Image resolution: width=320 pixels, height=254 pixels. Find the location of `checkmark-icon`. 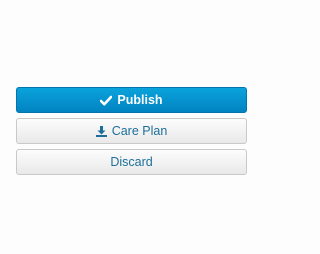

checkmark-icon is located at coordinates (106, 100).